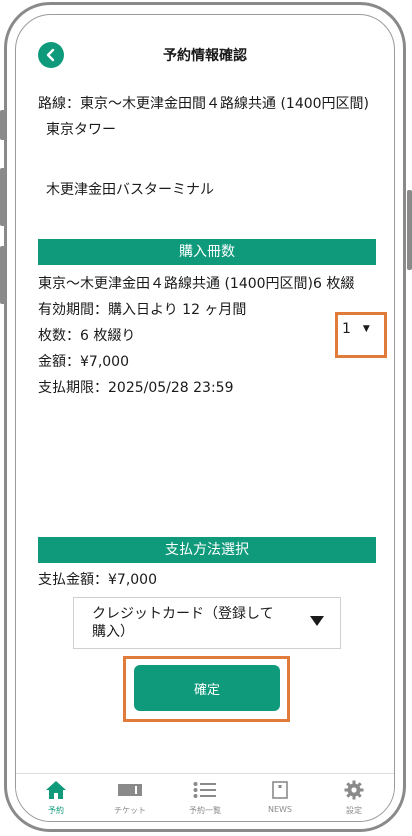  I want to click on purchase-section-header: 購入冊数, so click(207, 252).